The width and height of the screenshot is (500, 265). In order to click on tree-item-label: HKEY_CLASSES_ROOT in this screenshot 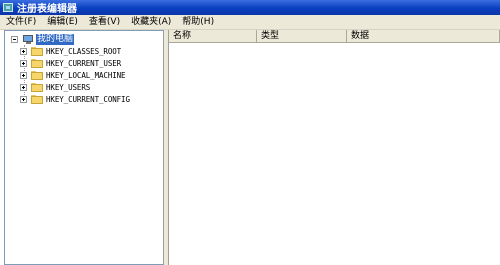, I will do `click(83, 51)`.